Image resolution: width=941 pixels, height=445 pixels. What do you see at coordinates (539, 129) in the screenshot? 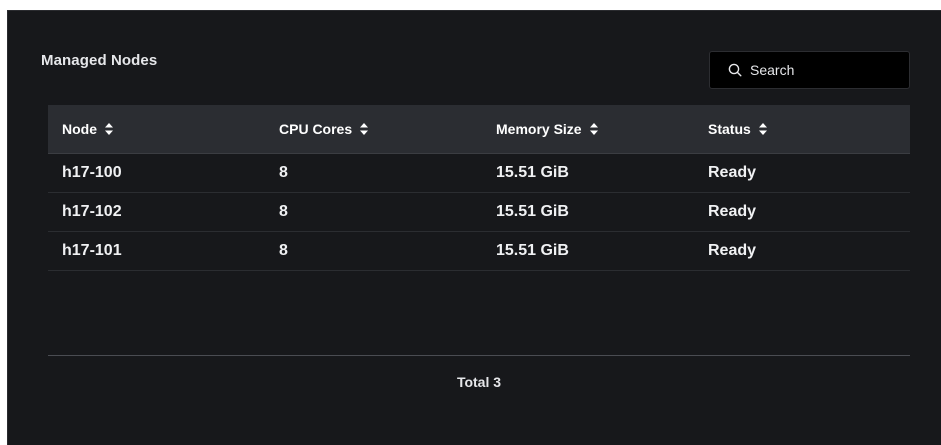
I see `column-header-label: Memory Size` at bounding box center [539, 129].